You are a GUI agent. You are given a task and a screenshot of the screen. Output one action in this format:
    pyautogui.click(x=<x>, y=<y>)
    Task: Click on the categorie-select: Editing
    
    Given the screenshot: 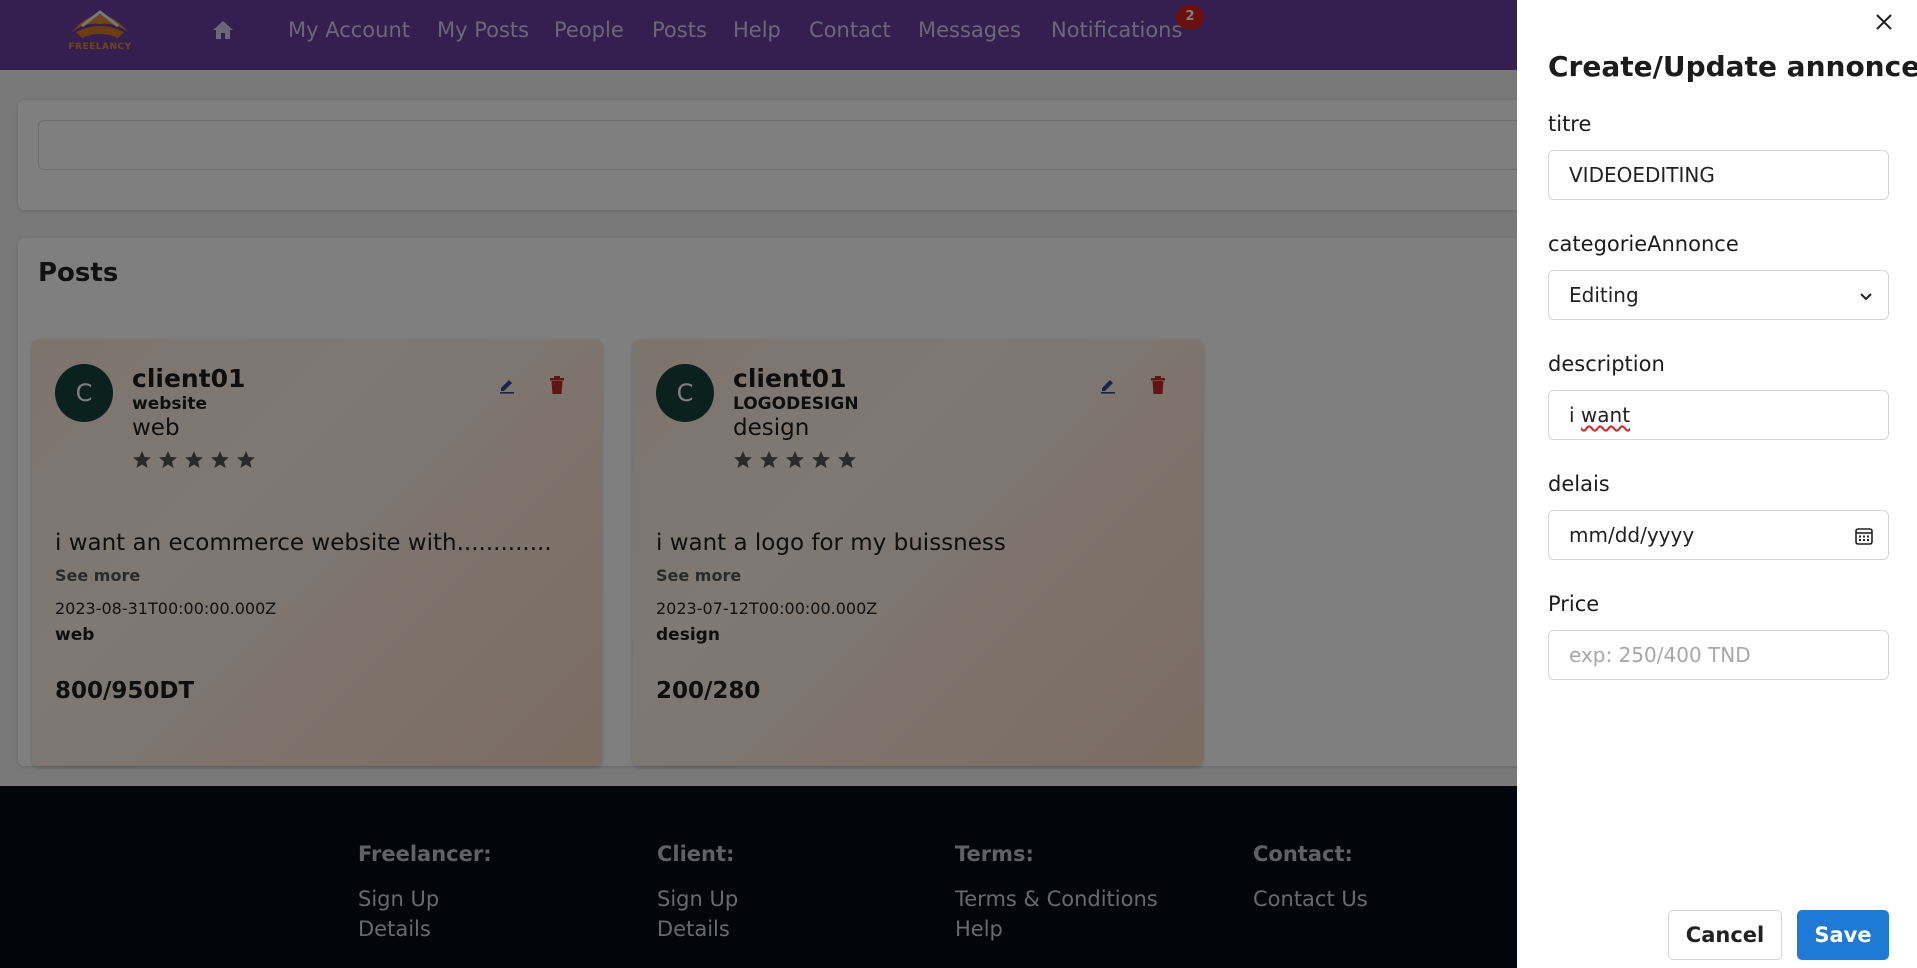 What is the action you would take?
    pyautogui.click(x=1718, y=295)
    